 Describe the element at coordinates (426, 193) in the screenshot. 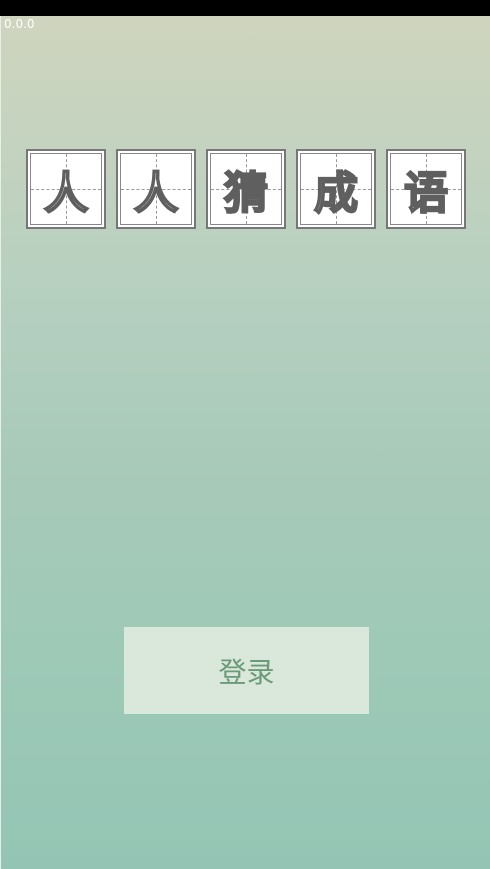

I see `title-char: 语` at that location.